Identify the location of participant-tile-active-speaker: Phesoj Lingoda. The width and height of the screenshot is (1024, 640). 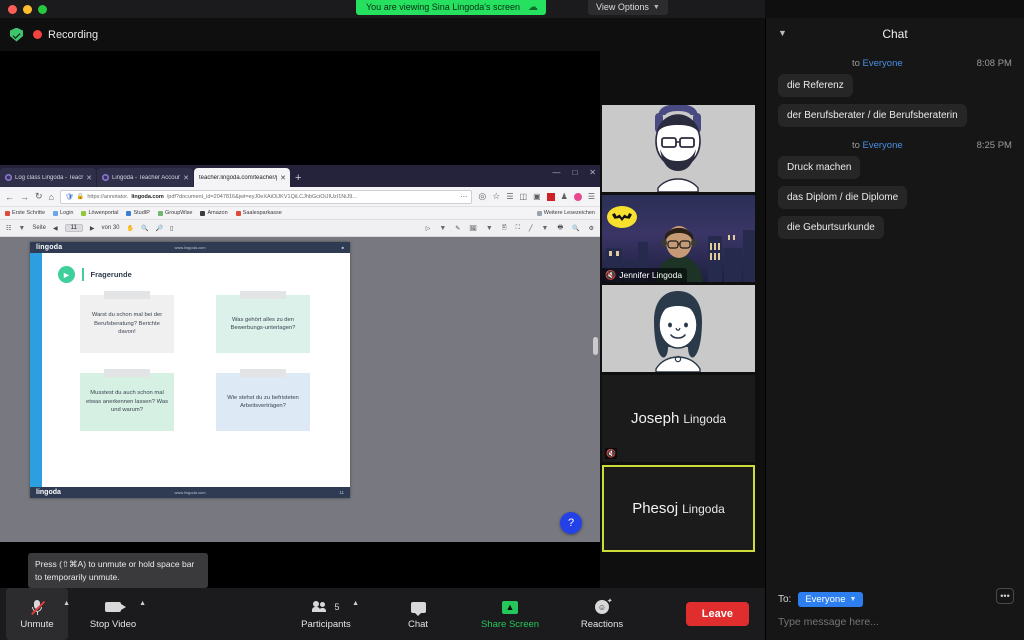
(678, 508).